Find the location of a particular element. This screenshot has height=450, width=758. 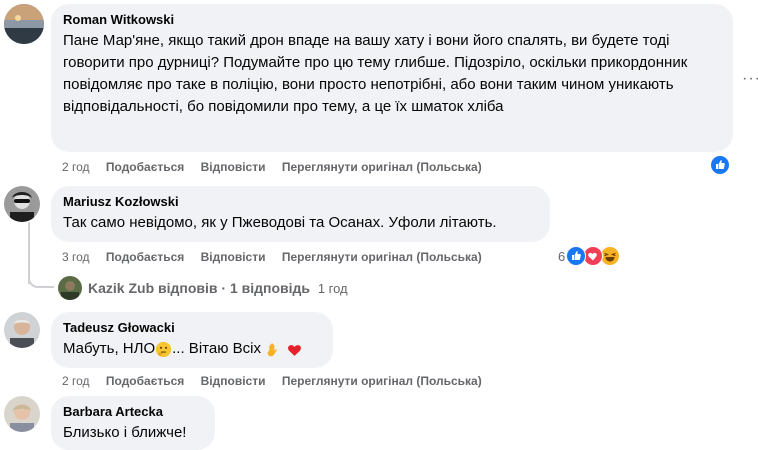

reply-time: 1 год is located at coordinates (332, 288).